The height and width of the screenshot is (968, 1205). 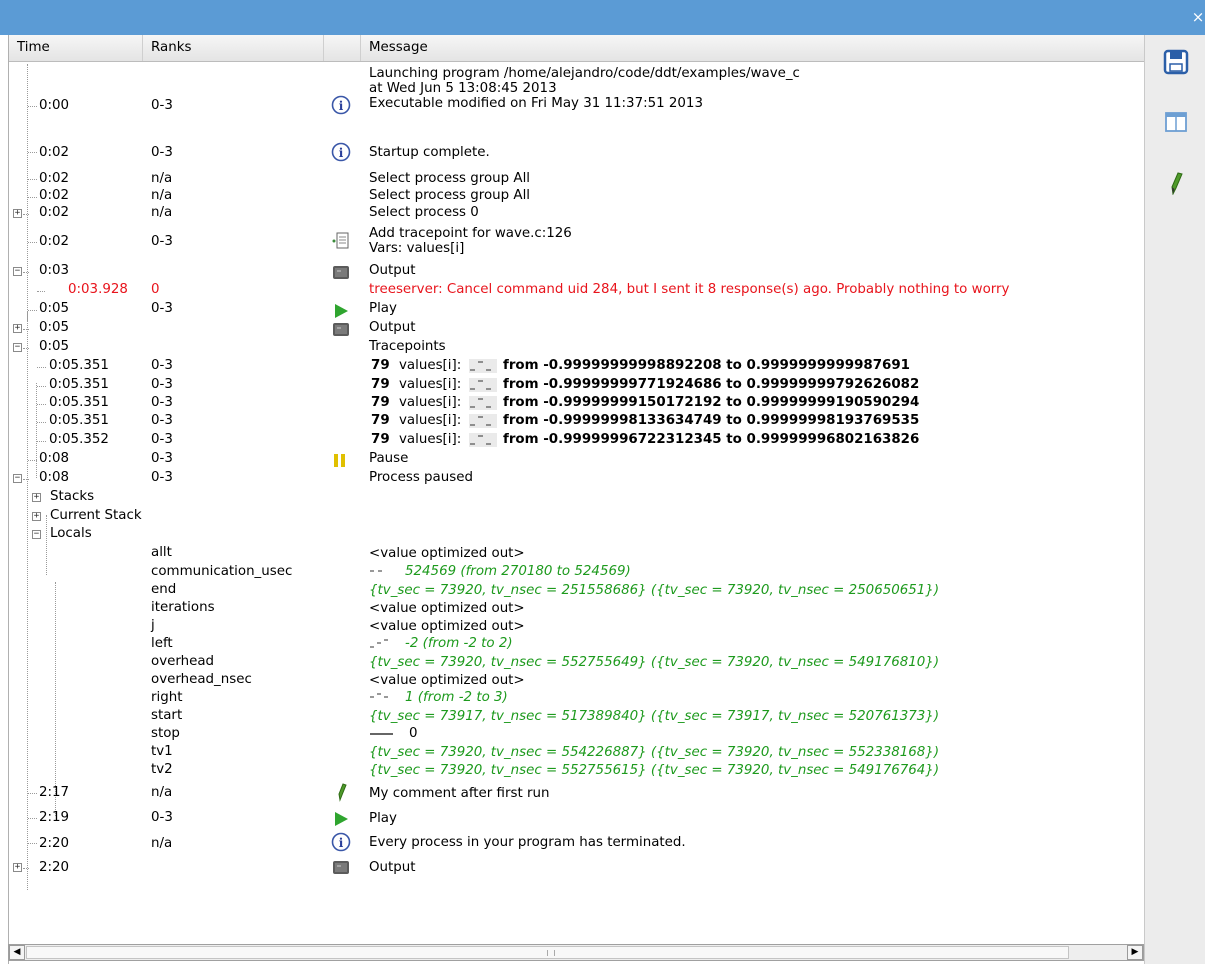 I want to click on tree-item-current-stack: + Current Stack, so click(x=577, y=517).